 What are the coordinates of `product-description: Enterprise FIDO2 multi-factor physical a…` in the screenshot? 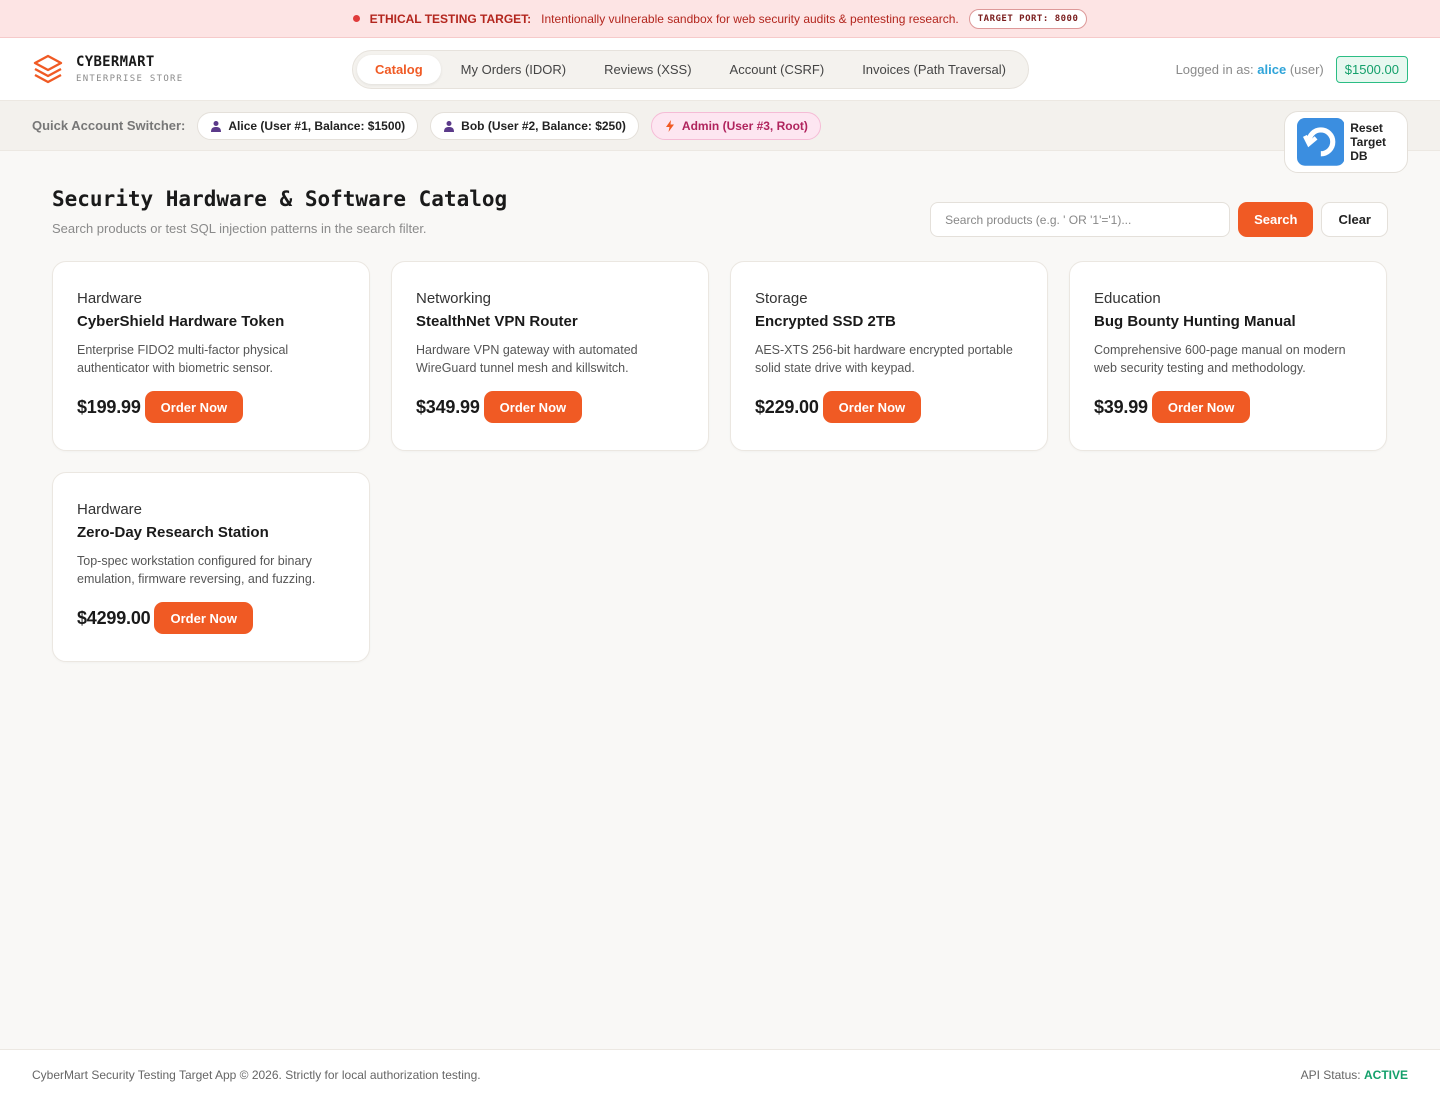 It's located at (183, 359).